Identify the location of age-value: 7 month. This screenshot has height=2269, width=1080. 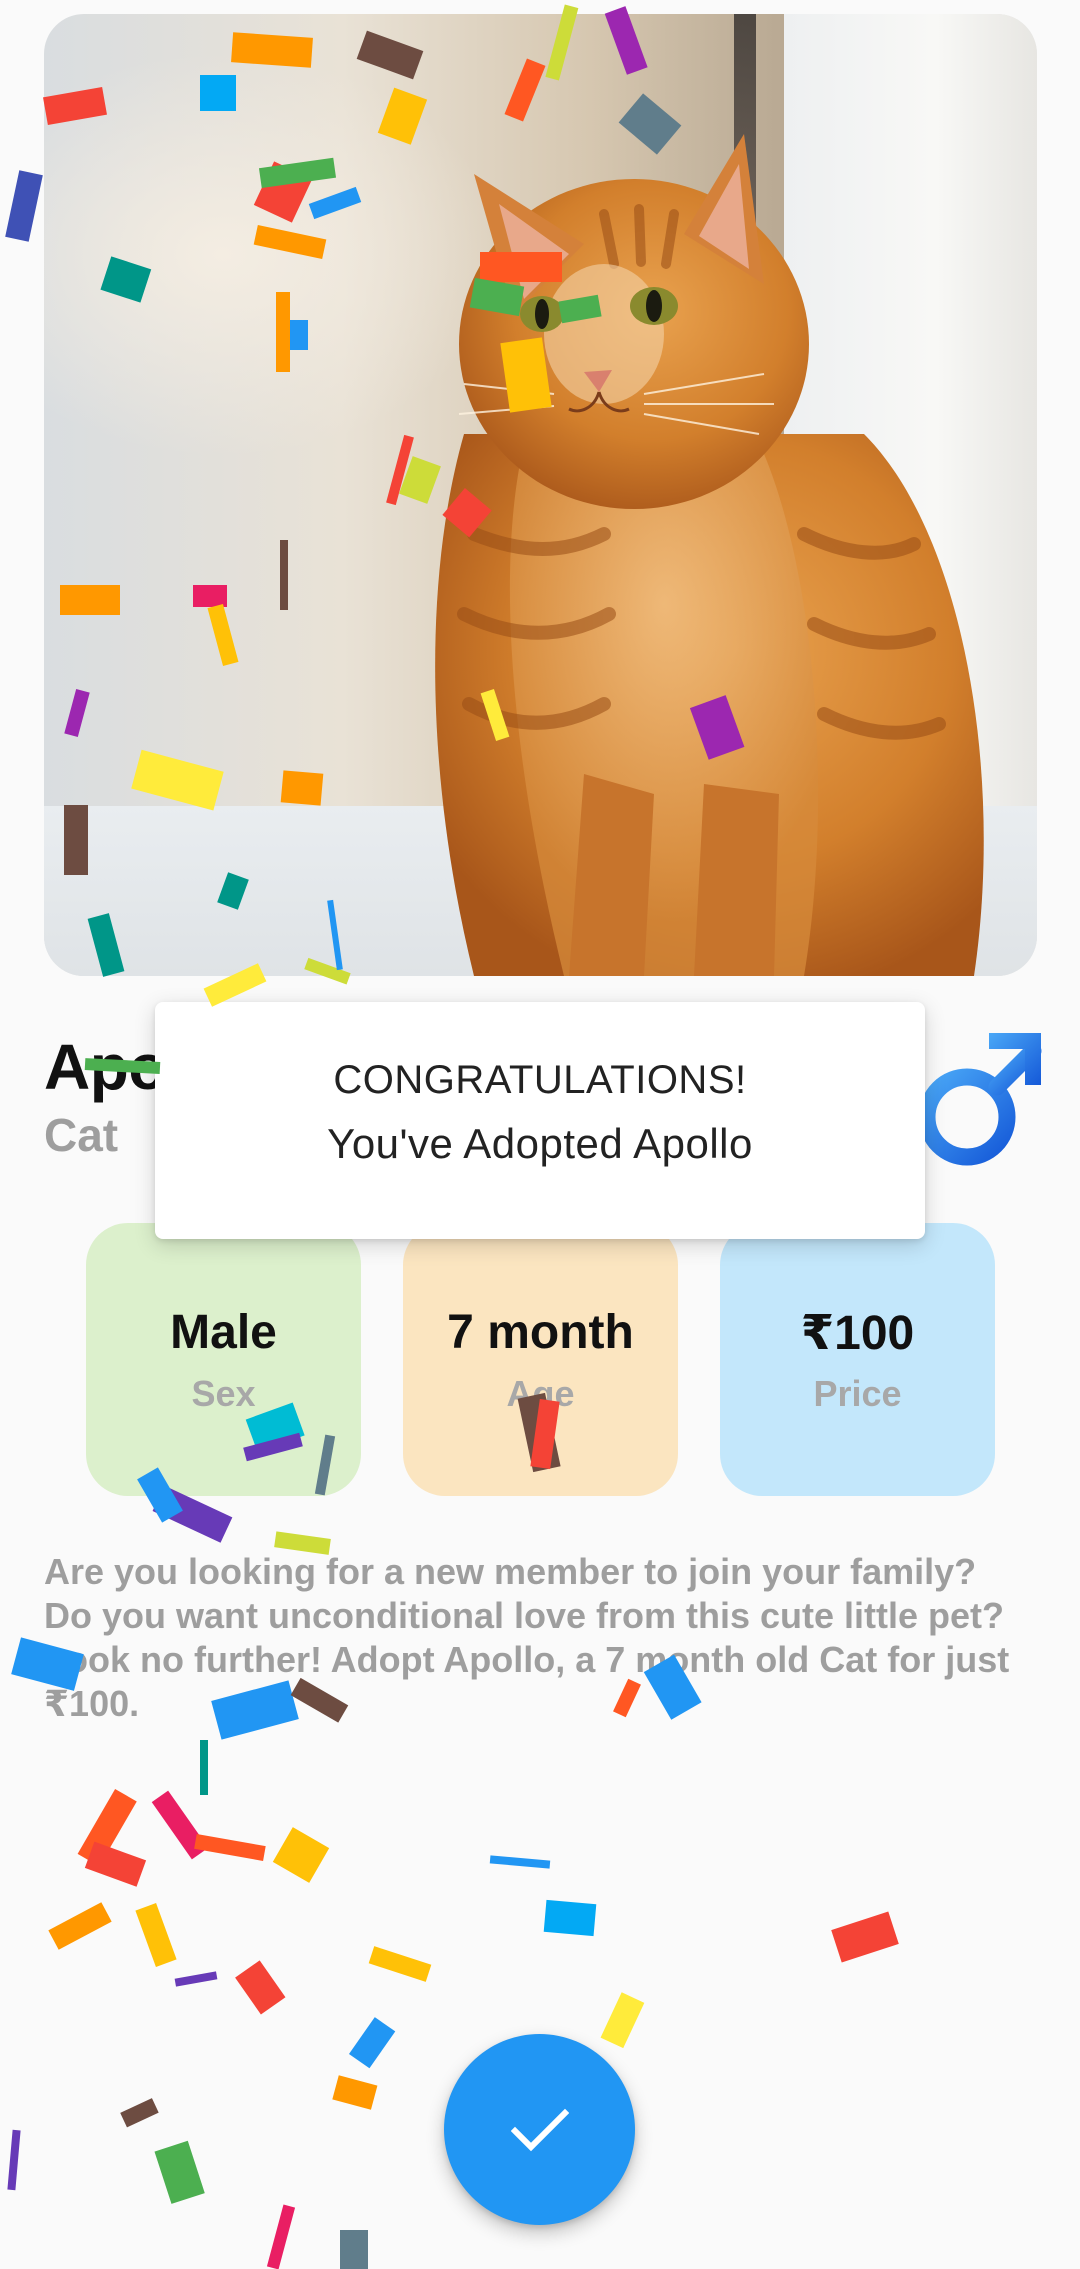
(540, 1332).